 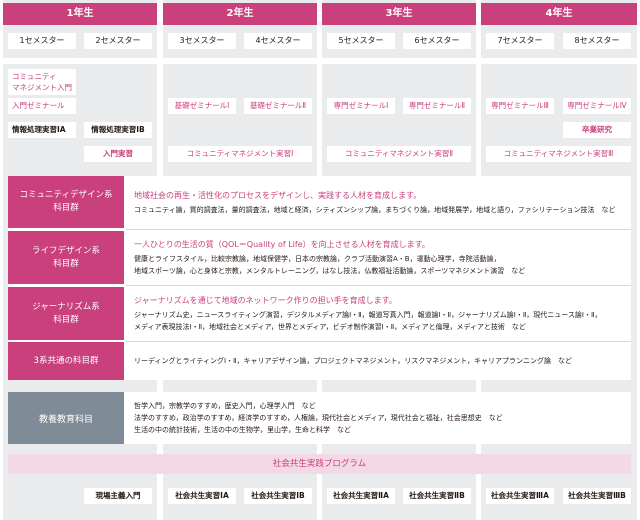 What do you see at coordinates (559, 14) in the screenshot?
I see `year-header-4: 4年生` at bounding box center [559, 14].